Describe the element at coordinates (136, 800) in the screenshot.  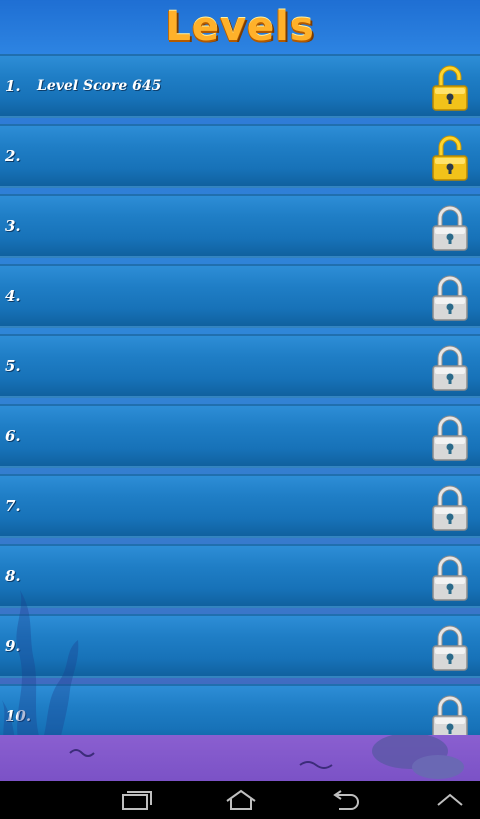
I see `recent-apps-icon` at that location.